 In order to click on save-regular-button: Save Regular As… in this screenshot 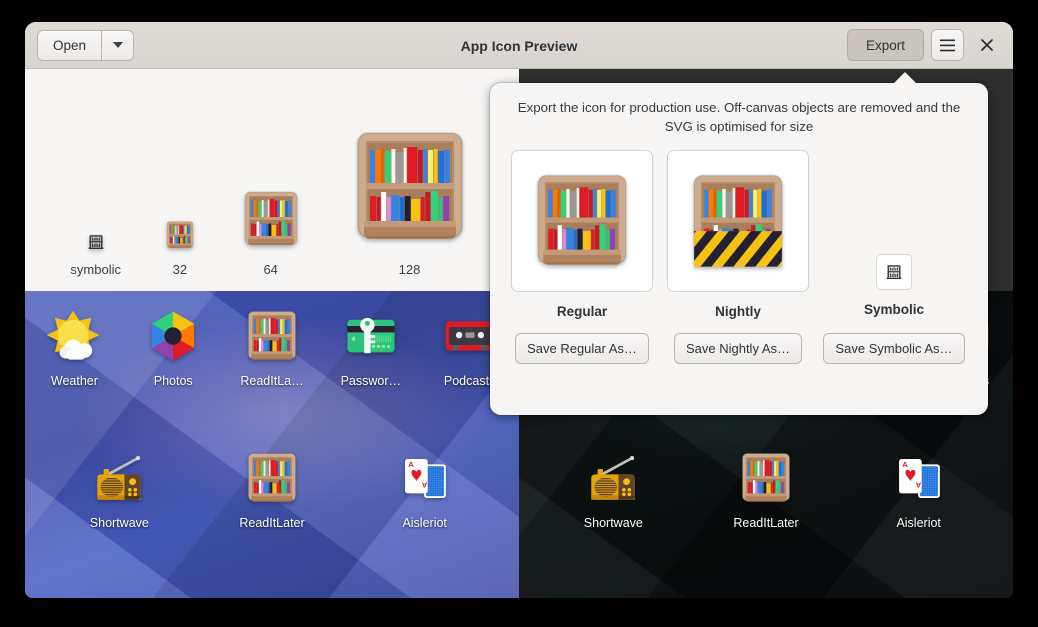, I will do `click(582, 348)`.